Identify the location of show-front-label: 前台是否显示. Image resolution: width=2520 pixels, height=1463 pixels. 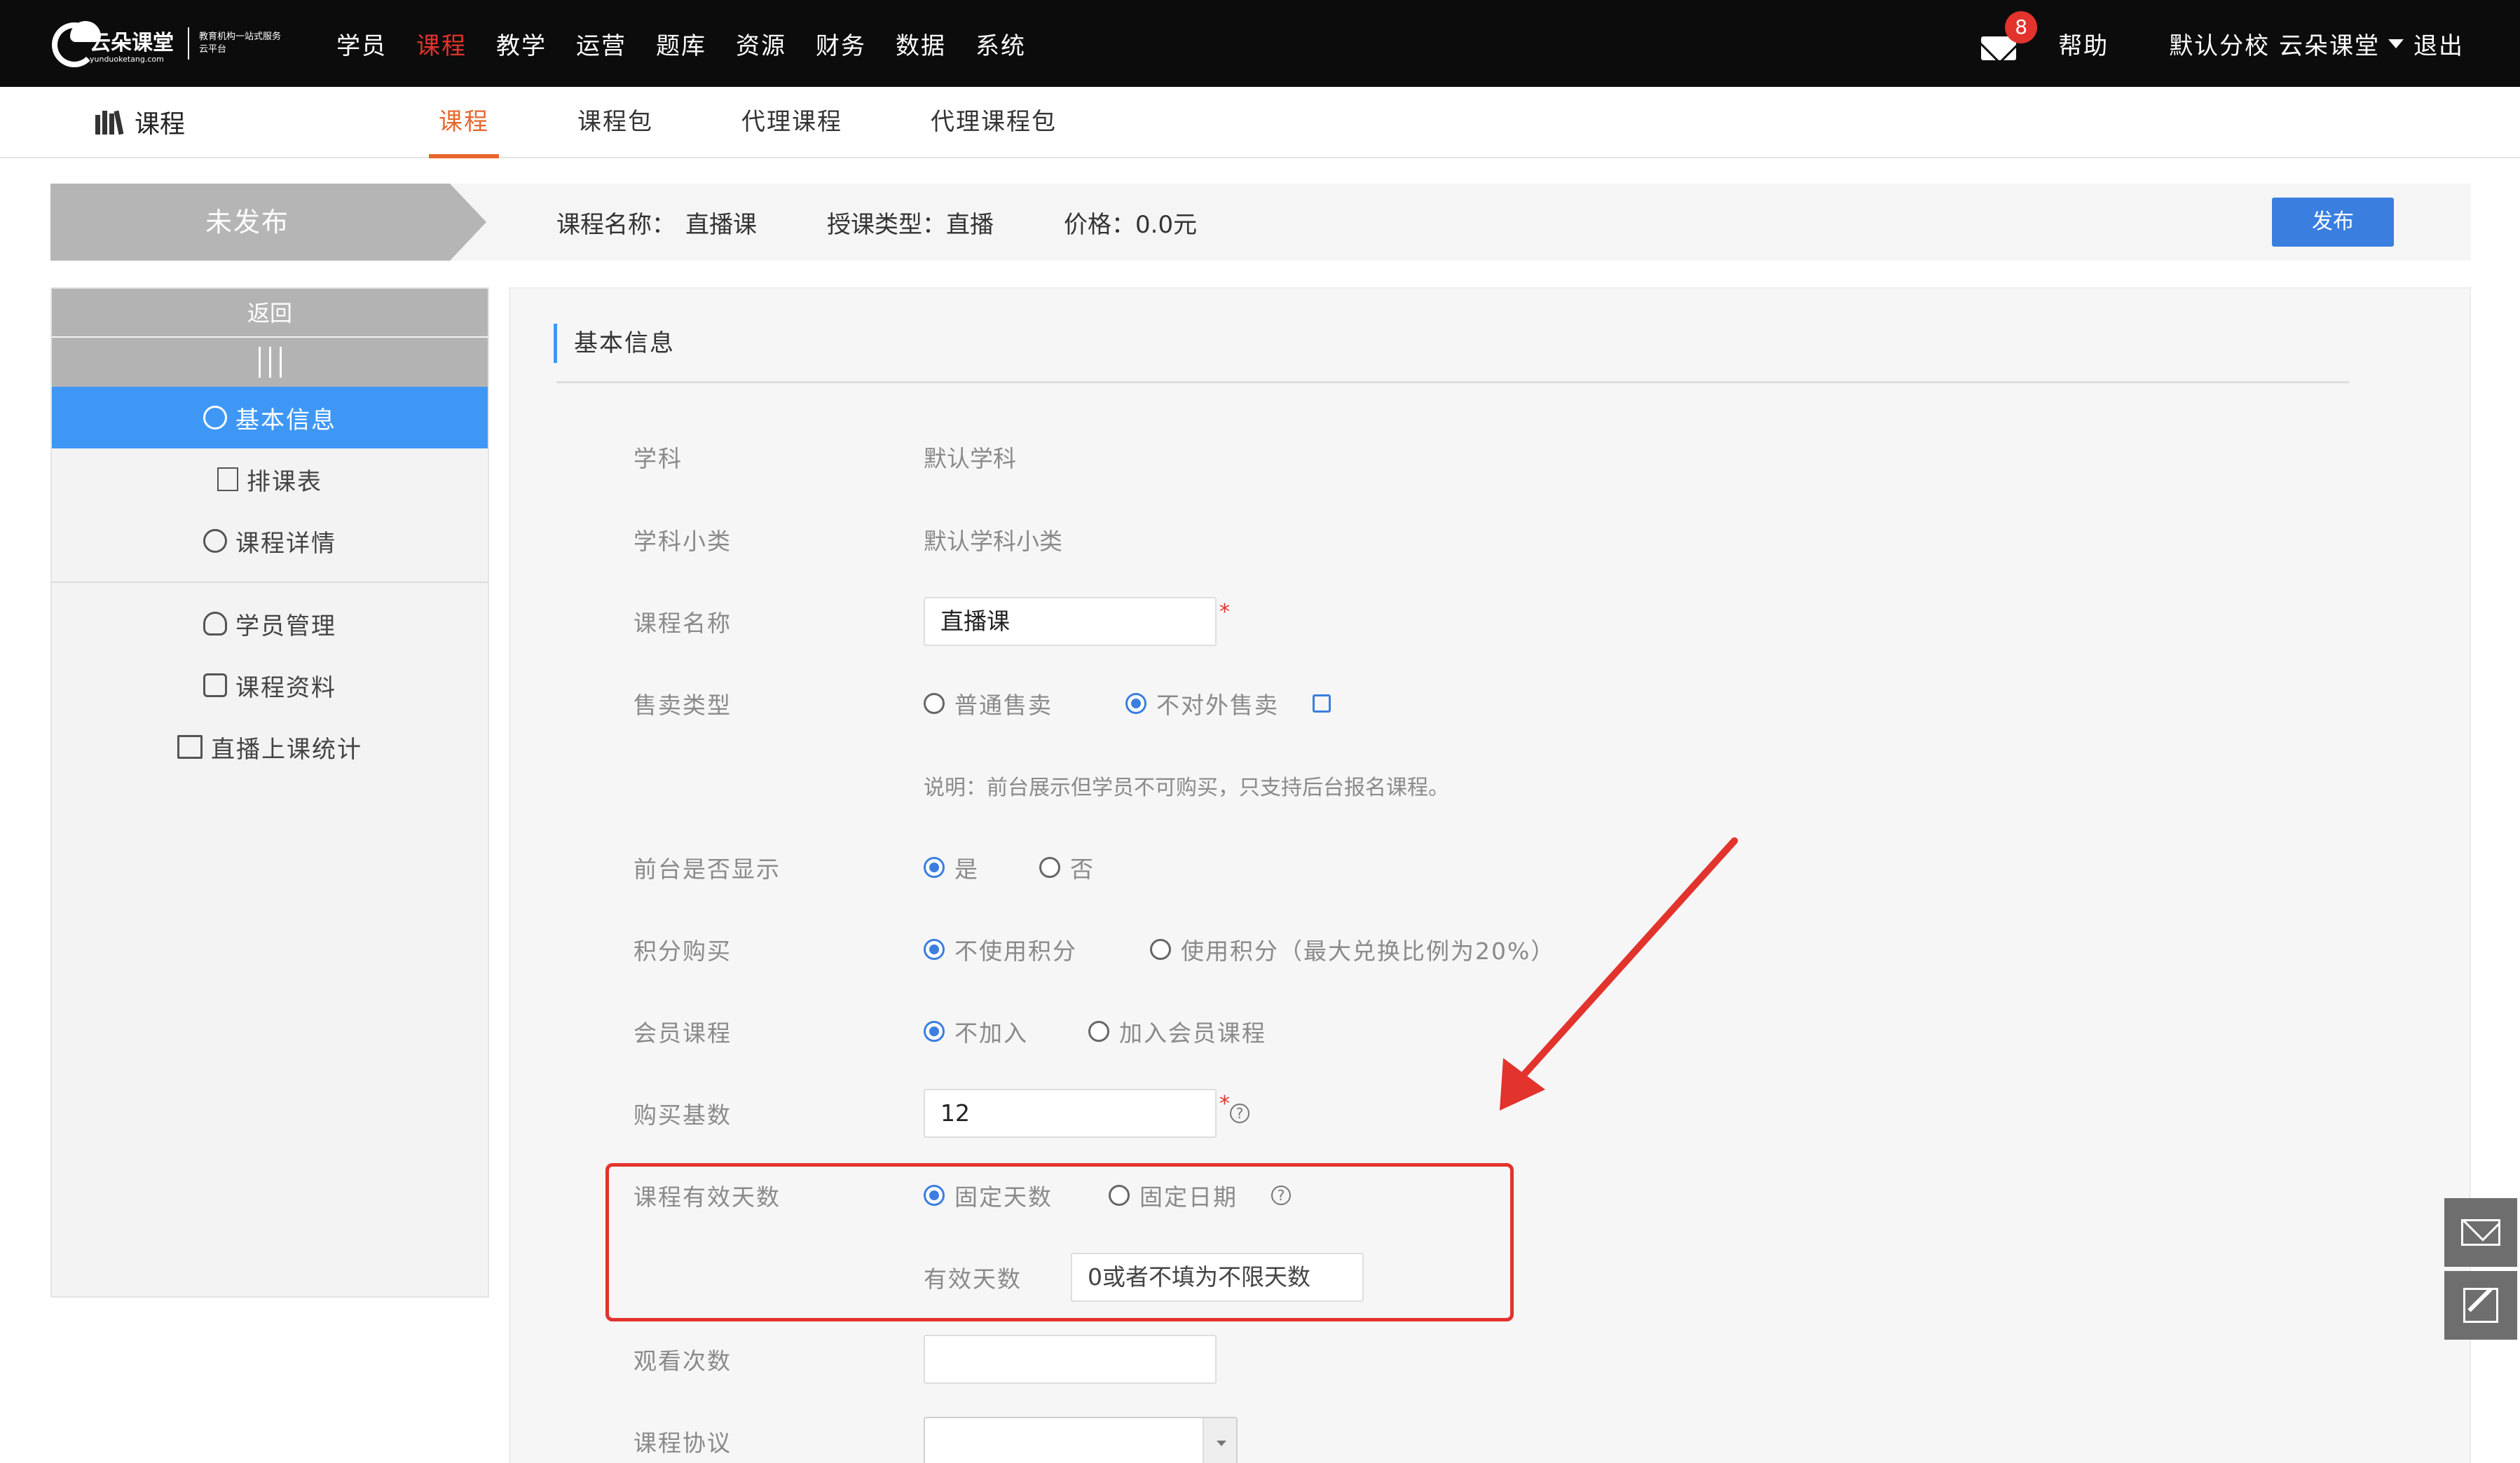
(707, 869).